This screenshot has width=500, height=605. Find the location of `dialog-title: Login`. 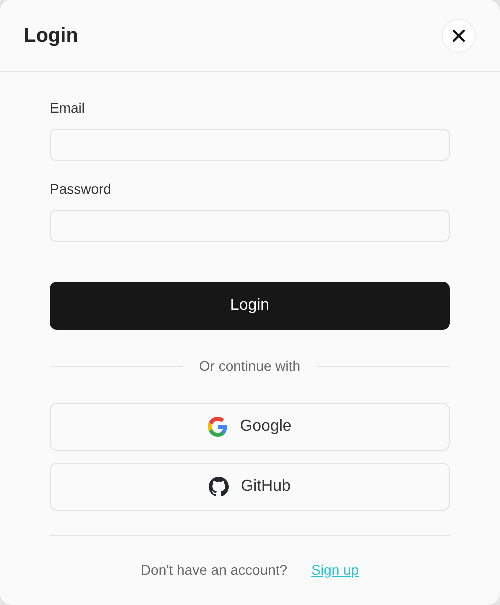

dialog-title: Login is located at coordinates (51, 36).